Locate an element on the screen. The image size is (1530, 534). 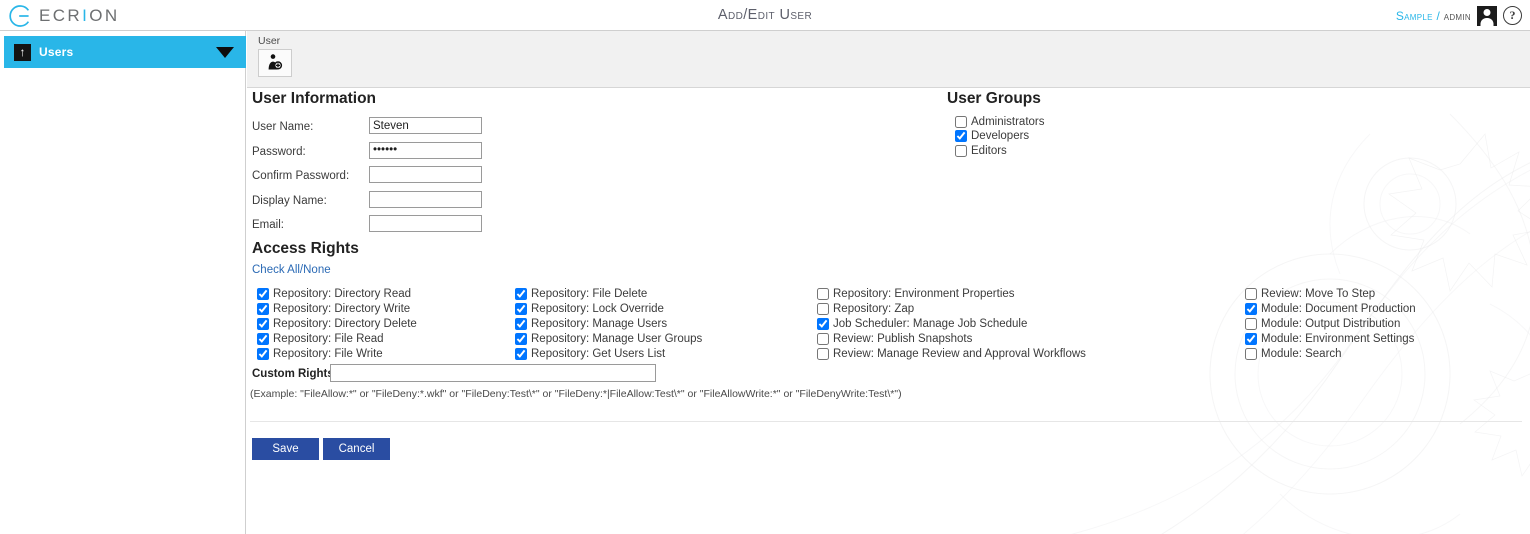
confirm-password-field is located at coordinates (425, 175).